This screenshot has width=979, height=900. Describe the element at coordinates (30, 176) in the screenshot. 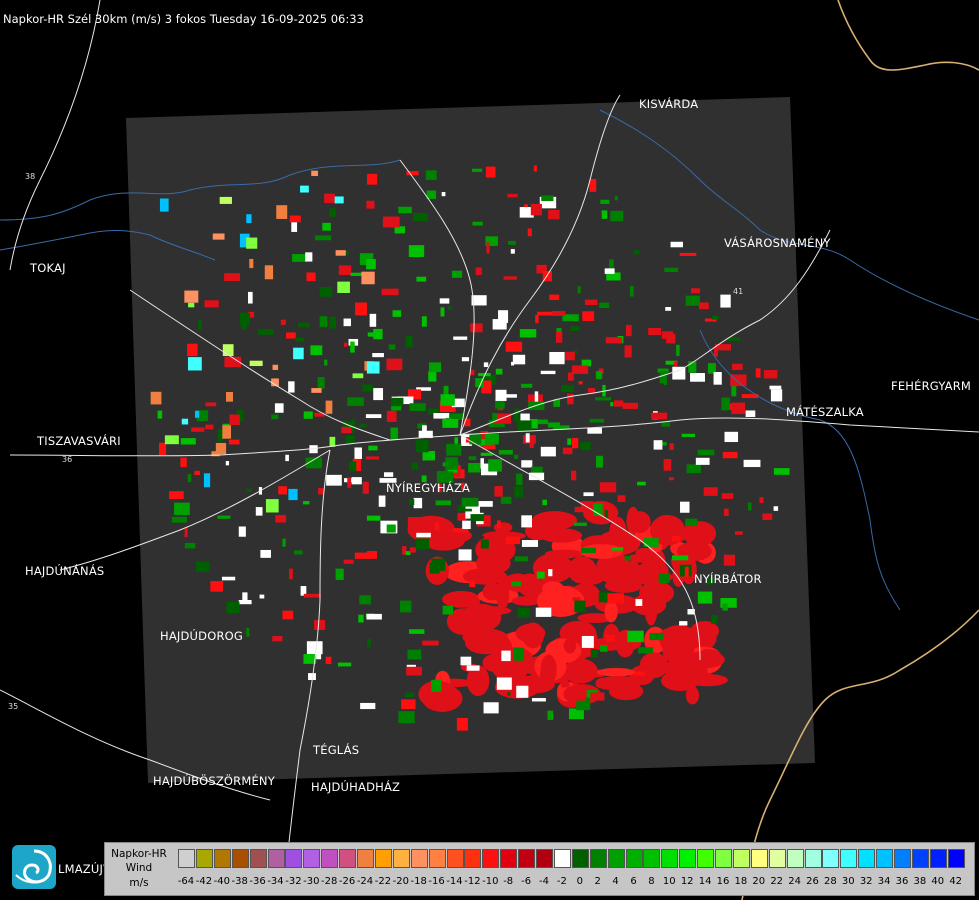

I see `road-number: 38` at that location.